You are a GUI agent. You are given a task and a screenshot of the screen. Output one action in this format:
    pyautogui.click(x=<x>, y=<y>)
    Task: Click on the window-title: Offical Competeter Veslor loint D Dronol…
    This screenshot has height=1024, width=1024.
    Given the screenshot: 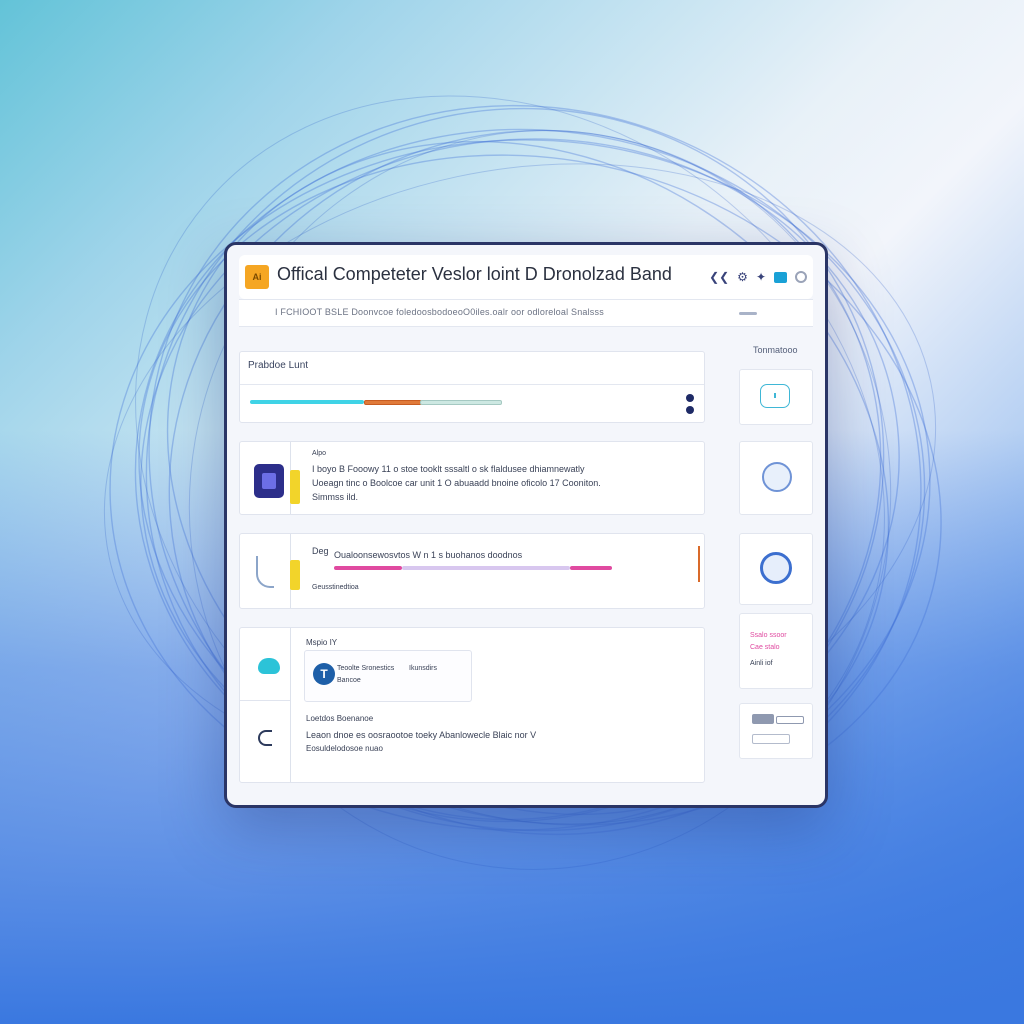 What is the action you would take?
    pyautogui.click(x=474, y=274)
    